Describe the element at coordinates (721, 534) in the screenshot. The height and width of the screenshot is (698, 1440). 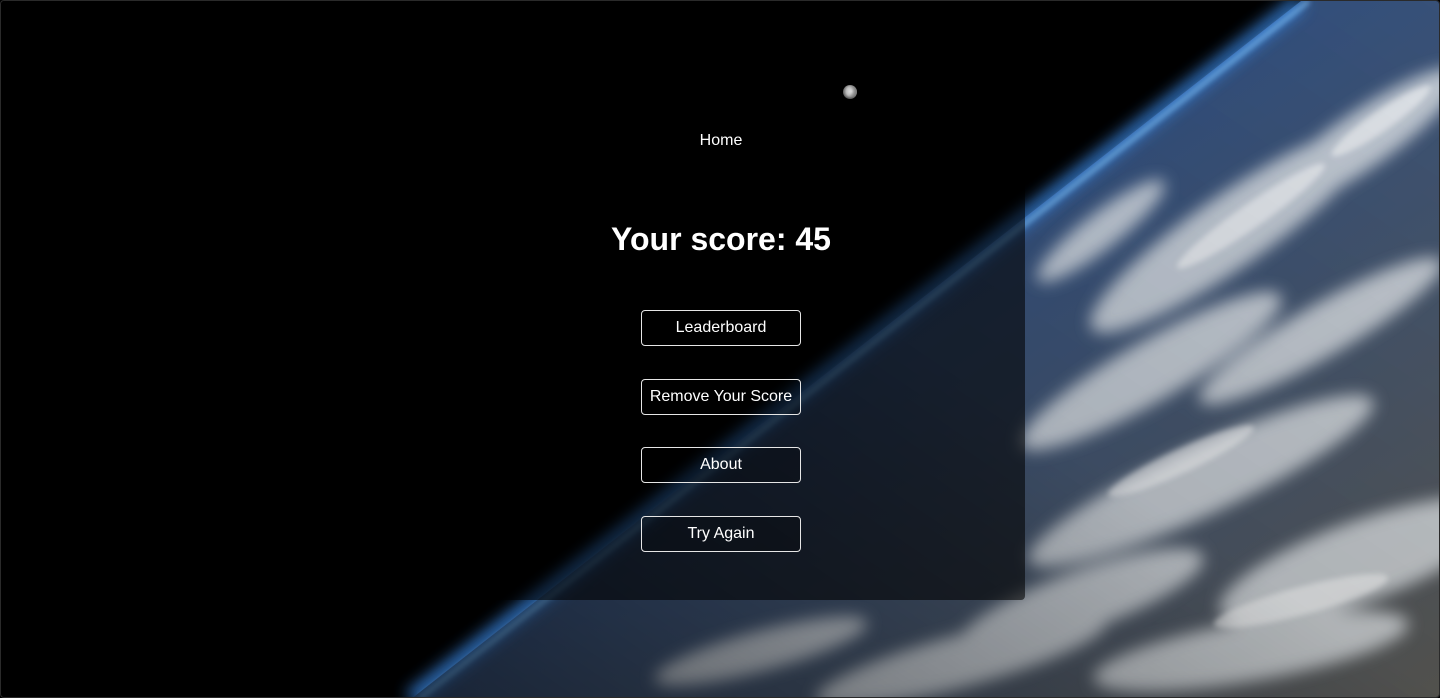
I see `try-again-button: Try Again` at that location.